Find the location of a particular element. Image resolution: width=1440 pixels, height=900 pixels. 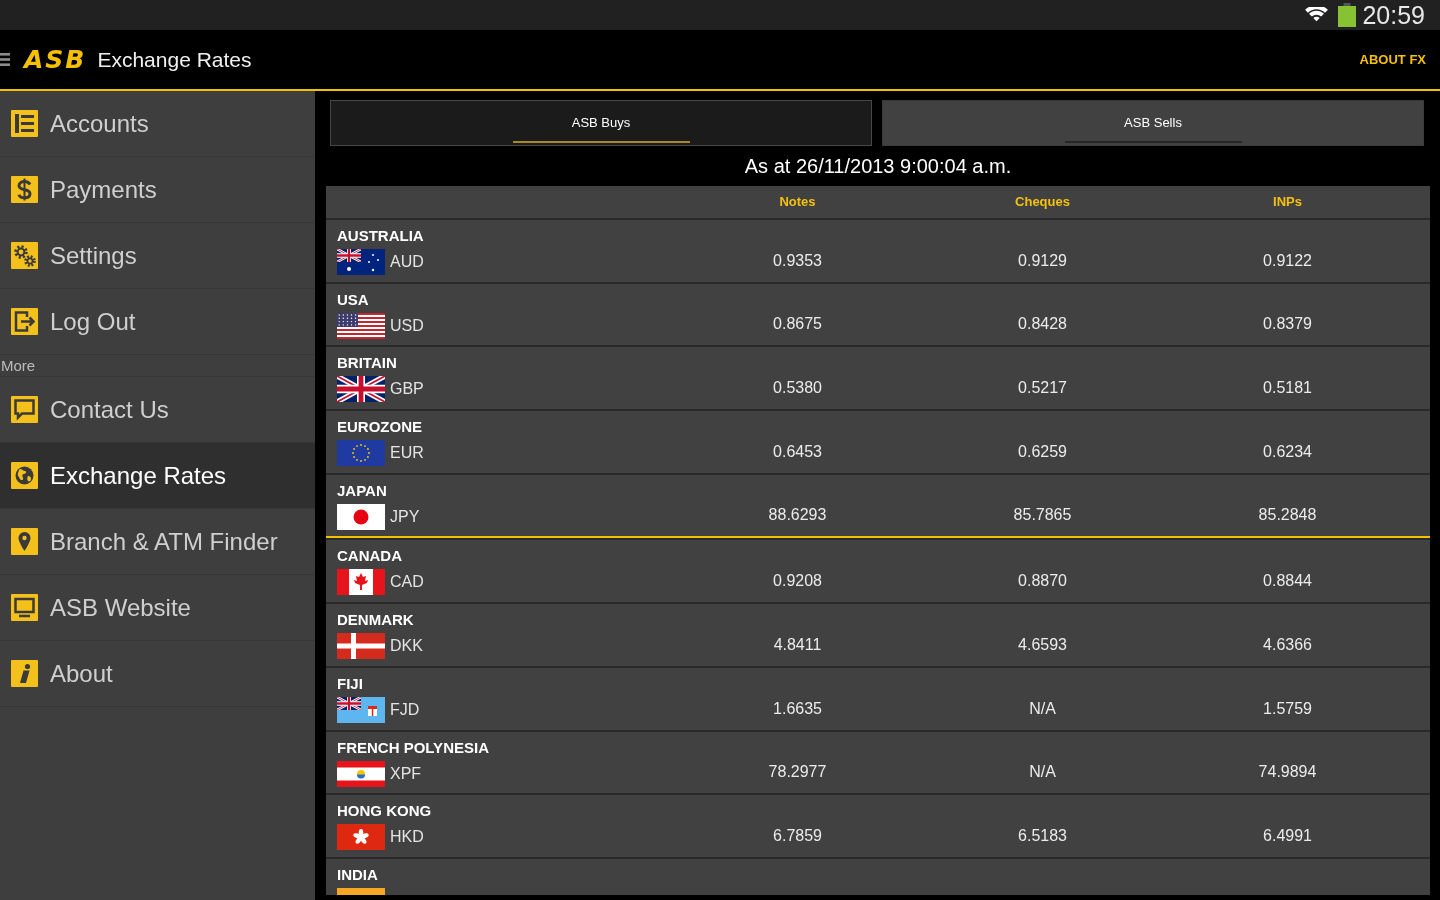

currency-code: EUR is located at coordinates (407, 453).